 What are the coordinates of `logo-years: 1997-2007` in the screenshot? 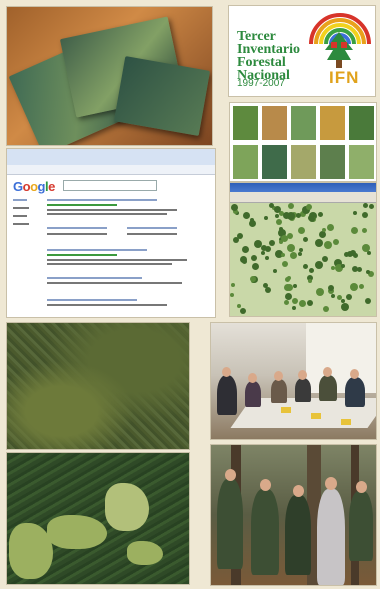 It's located at (261, 83).